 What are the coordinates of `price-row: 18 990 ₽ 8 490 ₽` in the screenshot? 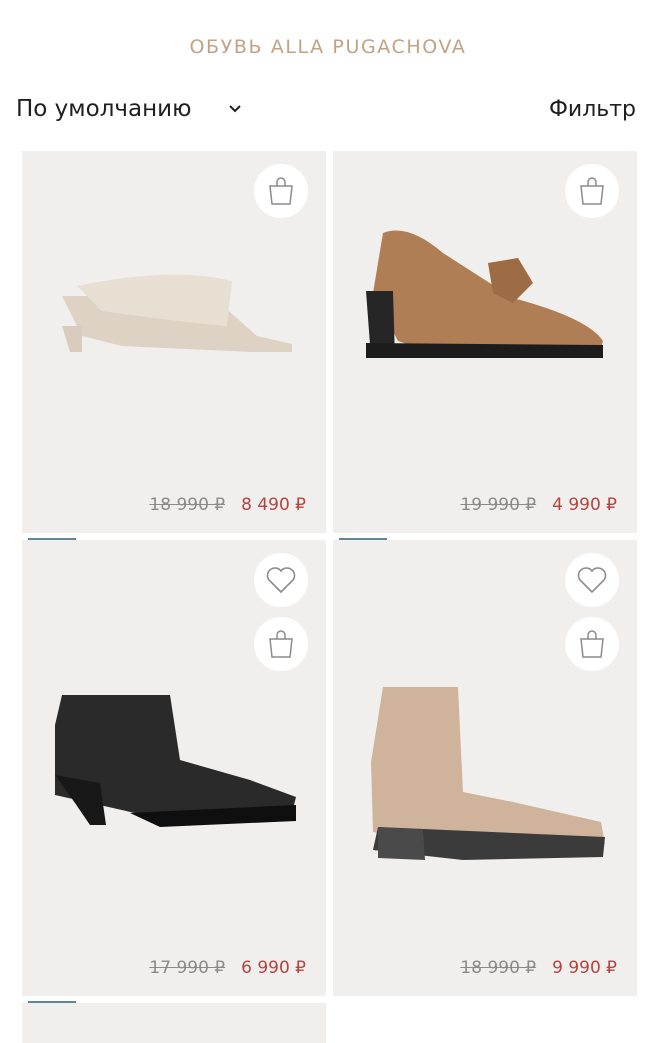 It's located at (227, 505).